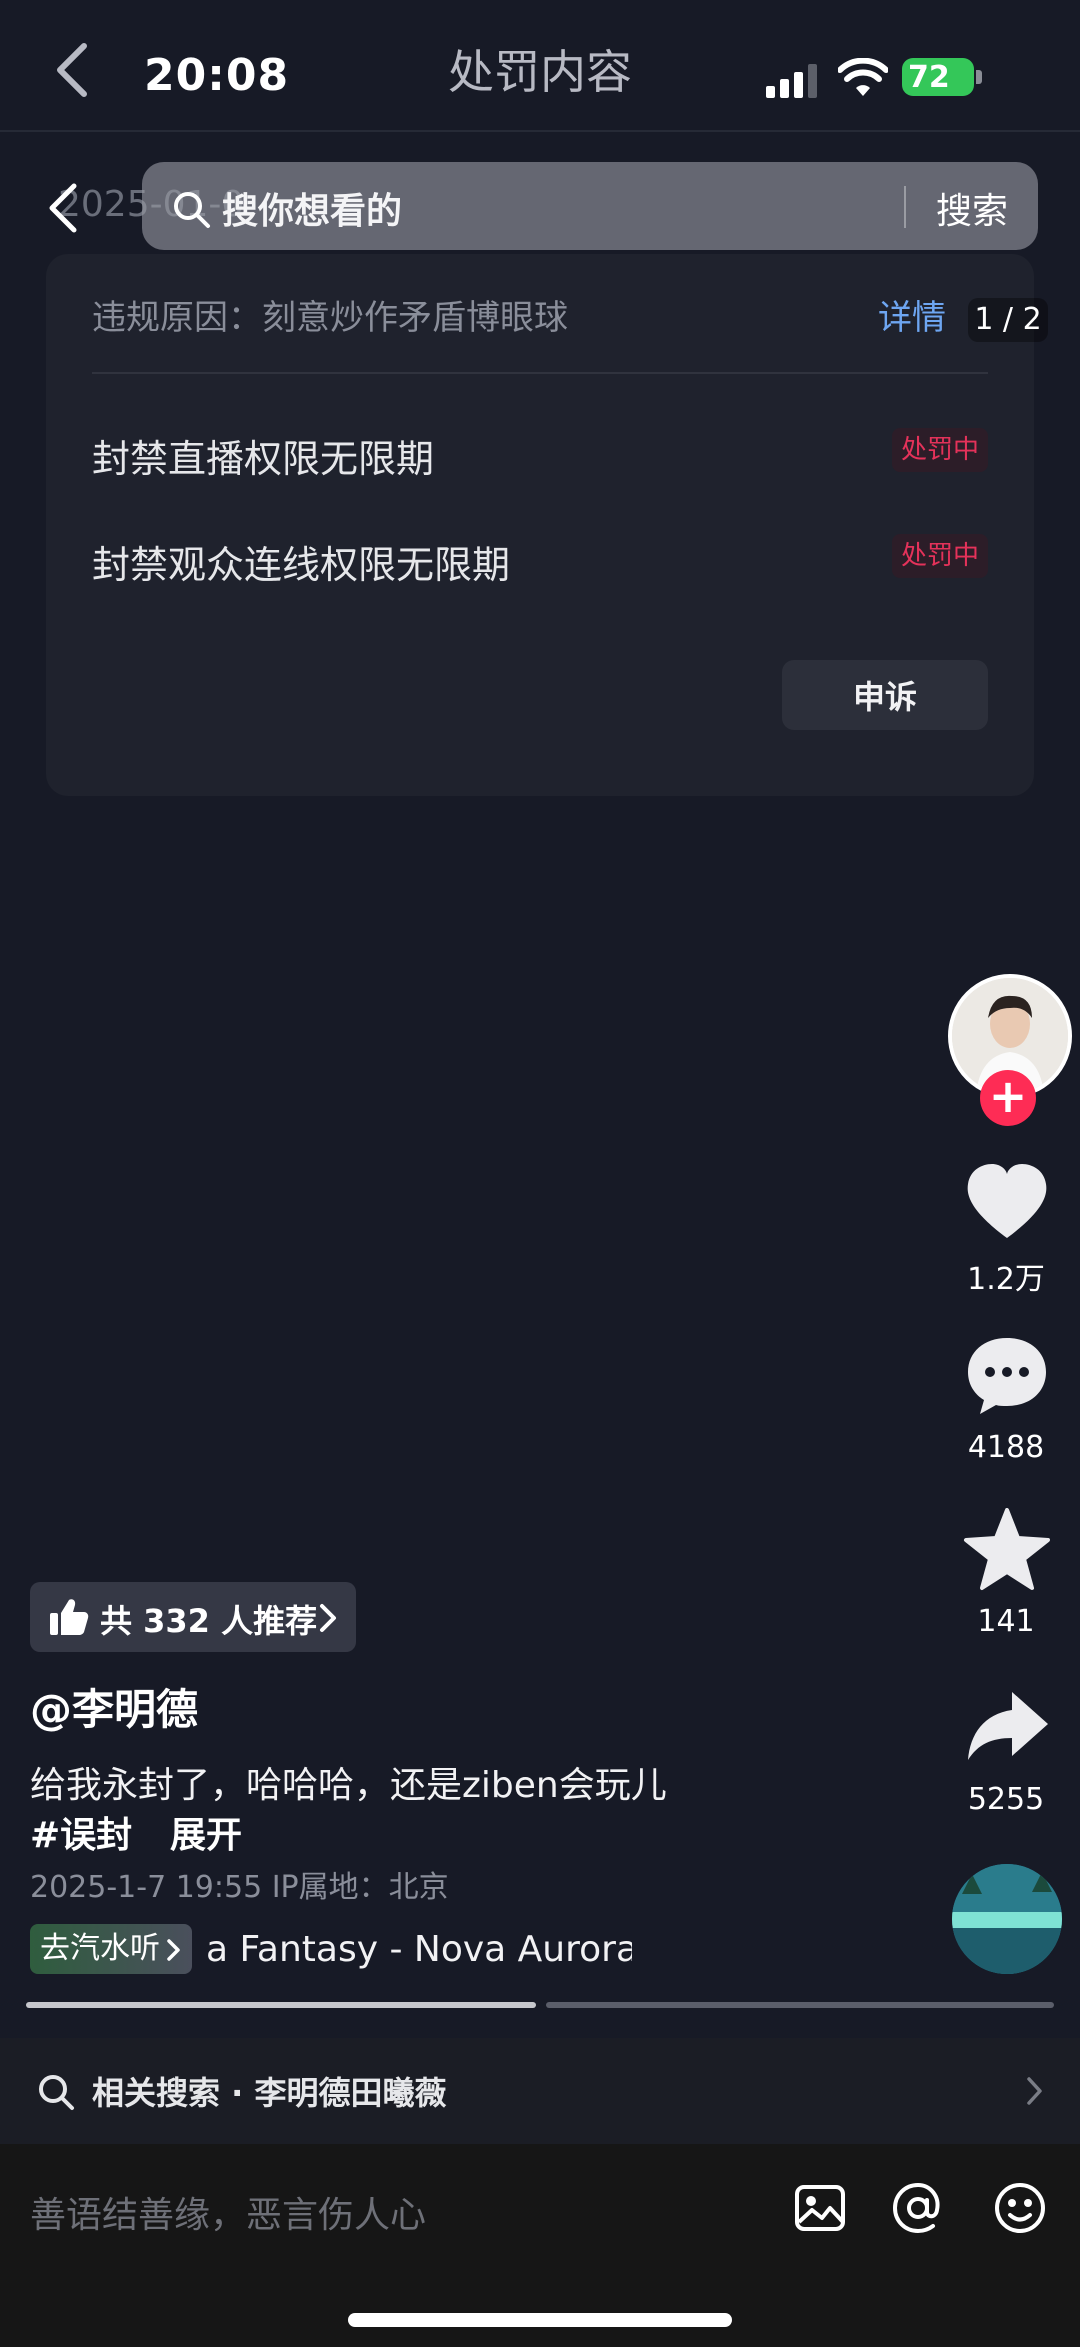  Describe the element at coordinates (1007, 1919) in the screenshot. I see `music-disc` at that location.